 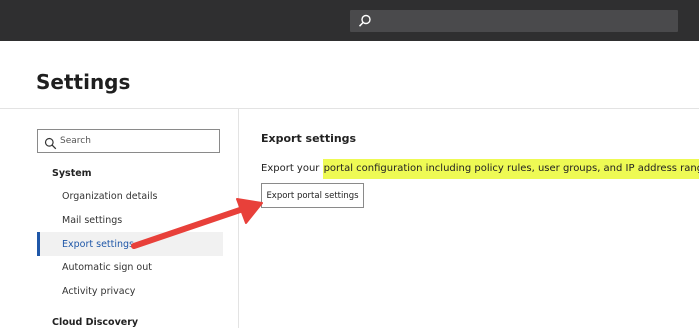 What do you see at coordinates (312, 195) in the screenshot?
I see `export-portal-settings-button: Export portal settings` at bounding box center [312, 195].